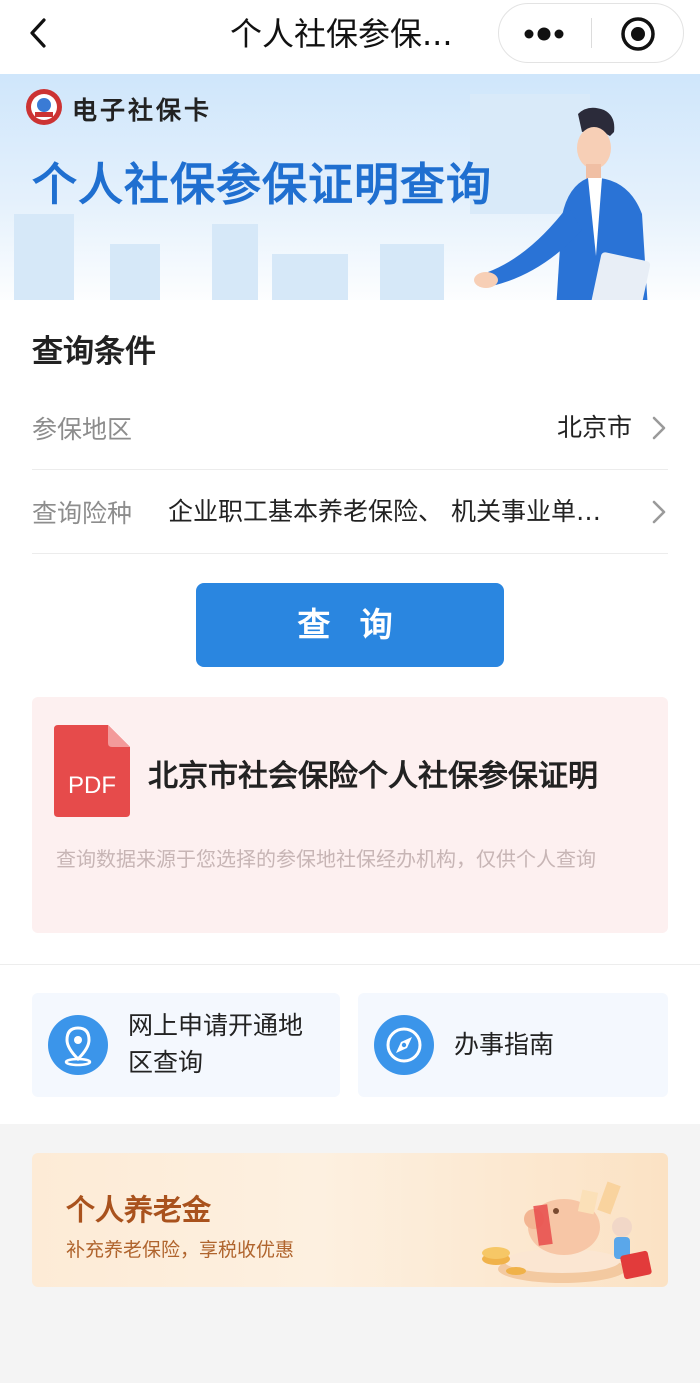 This screenshot has width=700, height=1383. I want to click on region-row: 参保地区 北京市, so click(350, 428).